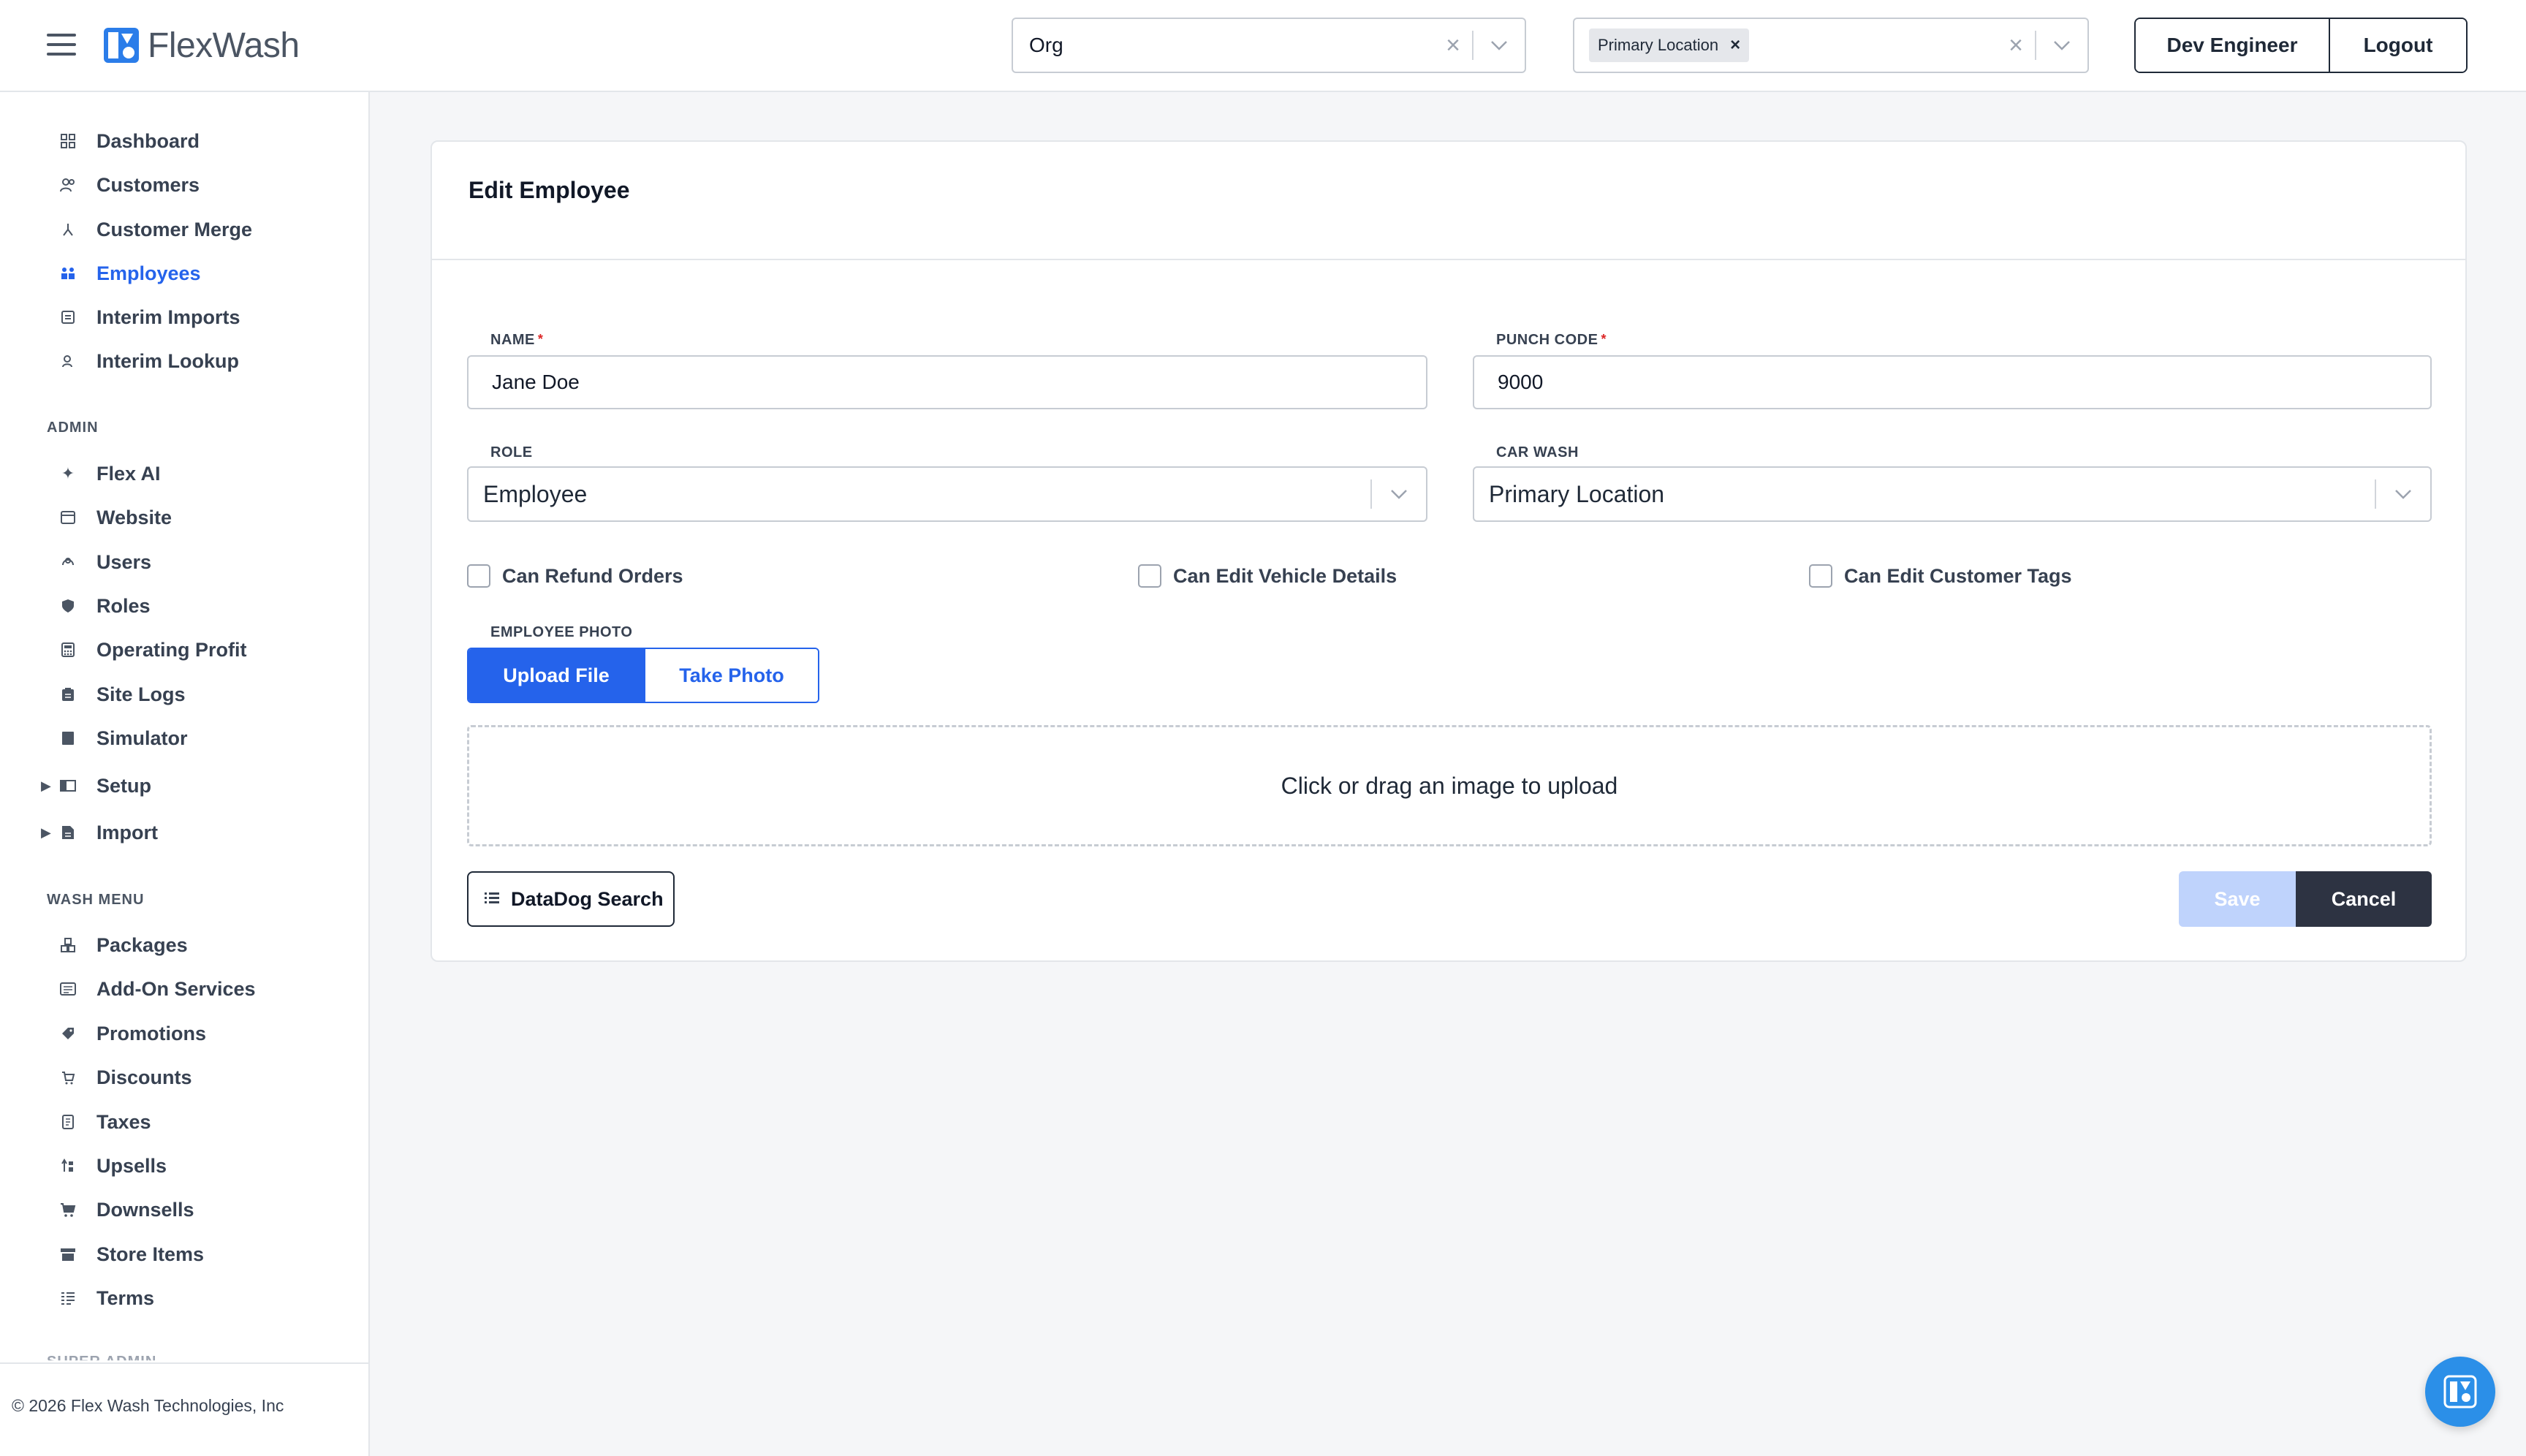 The height and width of the screenshot is (1456, 2526). I want to click on user-button: Dev Engineer, so click(2233, 45).